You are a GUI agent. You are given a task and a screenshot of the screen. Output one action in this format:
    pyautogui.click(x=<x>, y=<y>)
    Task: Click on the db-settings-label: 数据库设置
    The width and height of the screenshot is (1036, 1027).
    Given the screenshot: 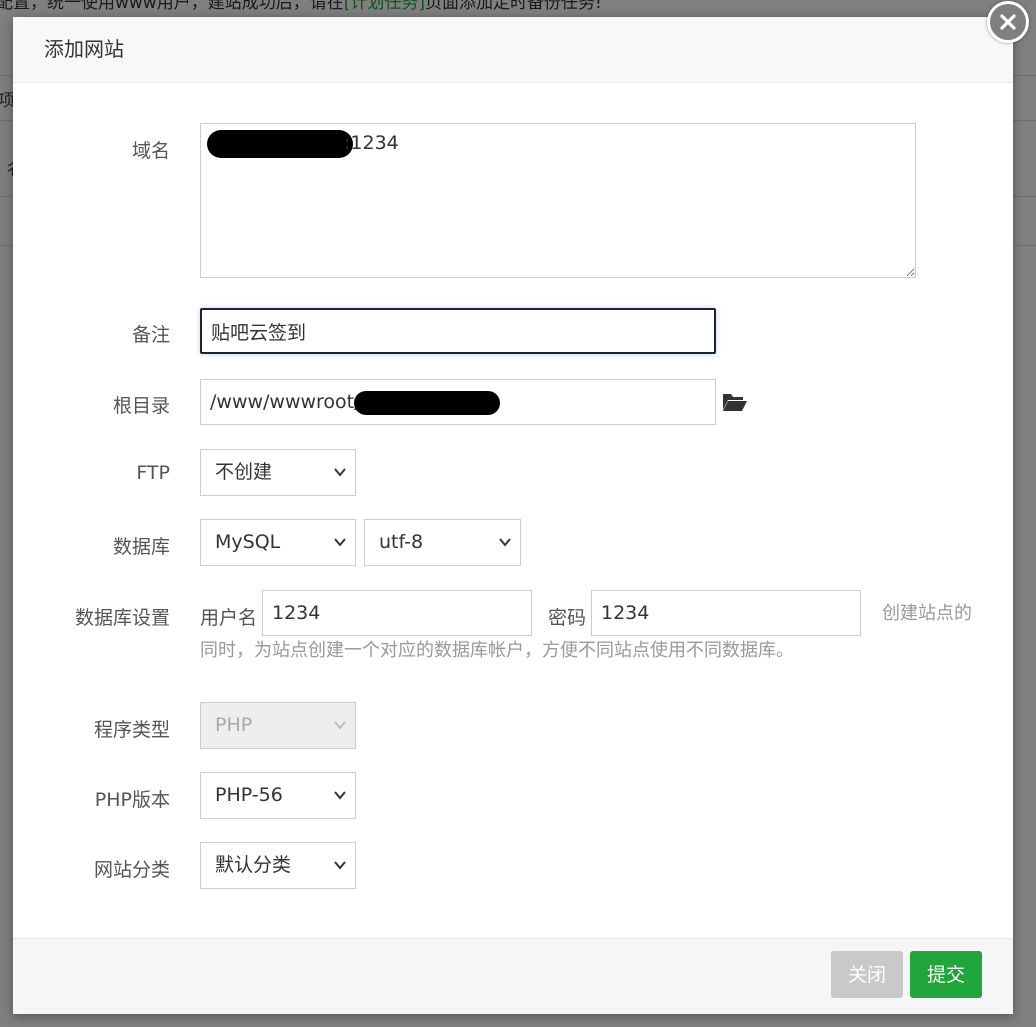 What is the action you would take?
    pyautogui.click(x=122, y=618)
    